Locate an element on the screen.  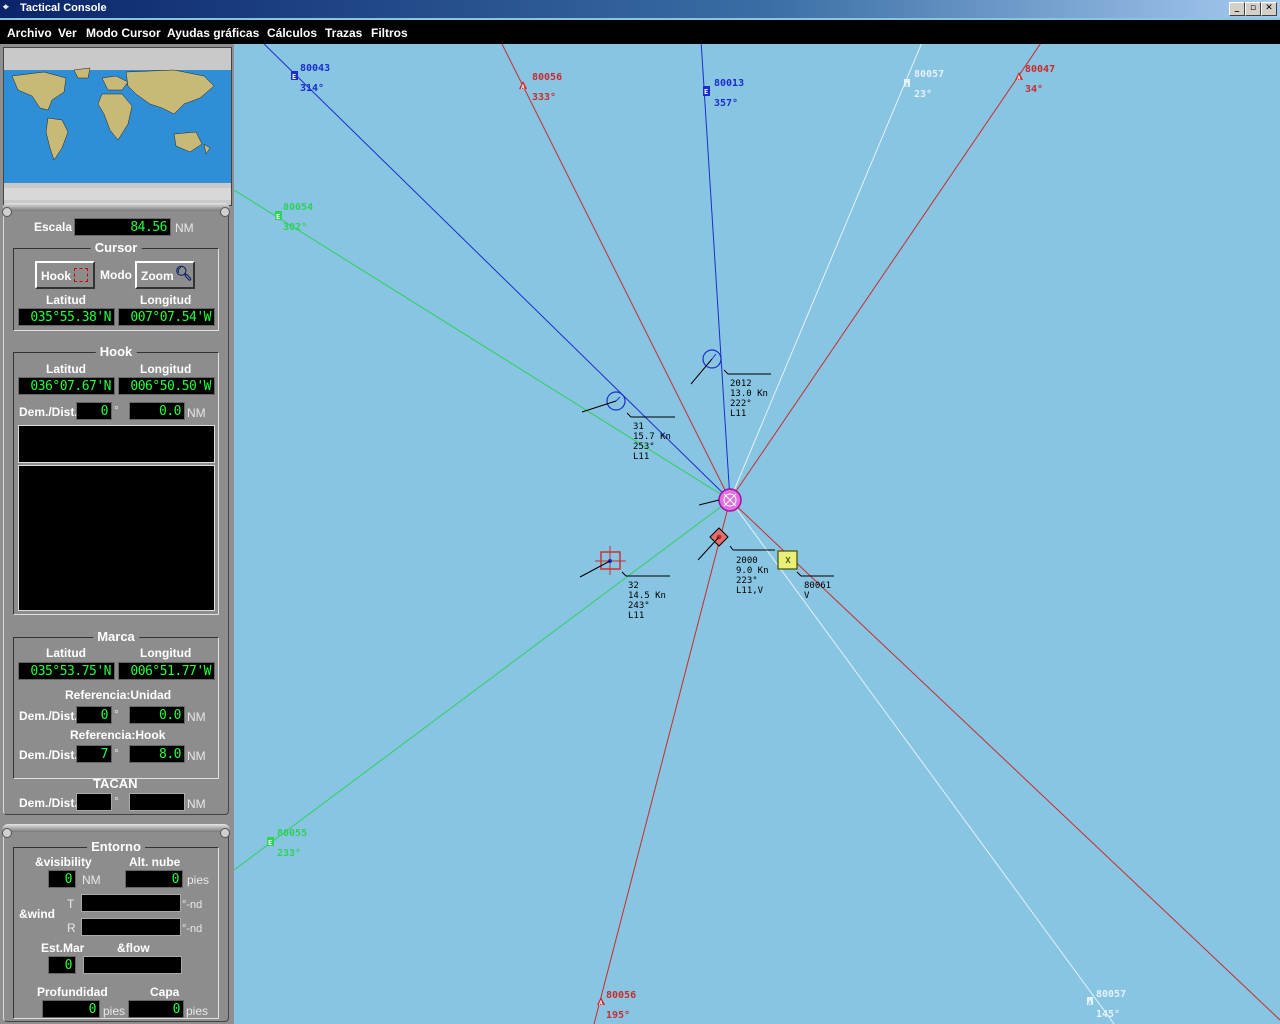
hook-ref-nm-unit: NM is located at coordinates (196, 756).